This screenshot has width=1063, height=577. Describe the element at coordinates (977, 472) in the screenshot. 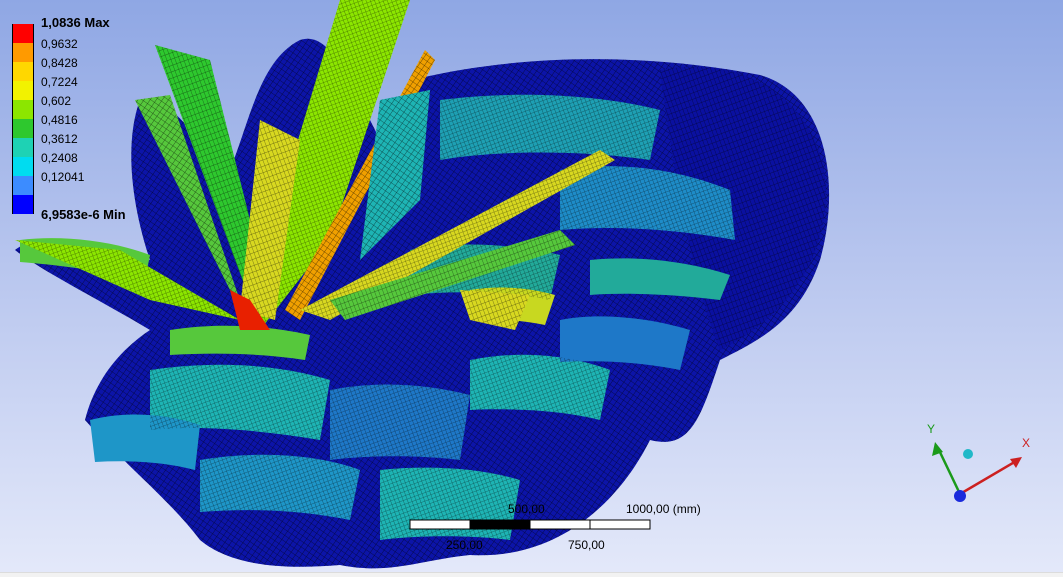

I see `triad-graphic` at that location.